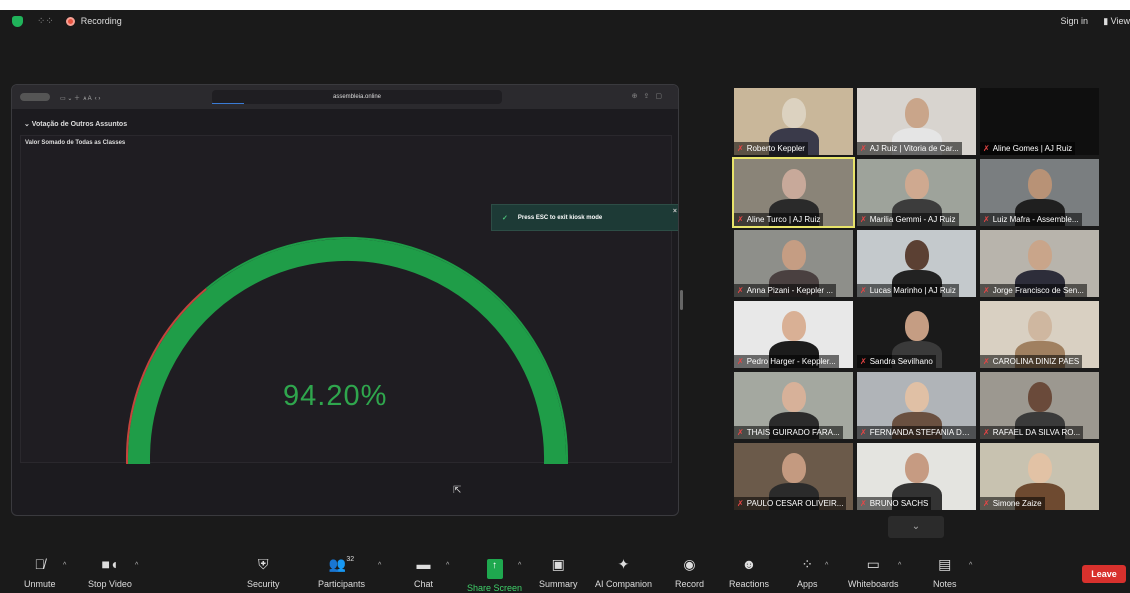  I want to click on participant-tile: ✗ Simone Zaize, so click(1039, 476).